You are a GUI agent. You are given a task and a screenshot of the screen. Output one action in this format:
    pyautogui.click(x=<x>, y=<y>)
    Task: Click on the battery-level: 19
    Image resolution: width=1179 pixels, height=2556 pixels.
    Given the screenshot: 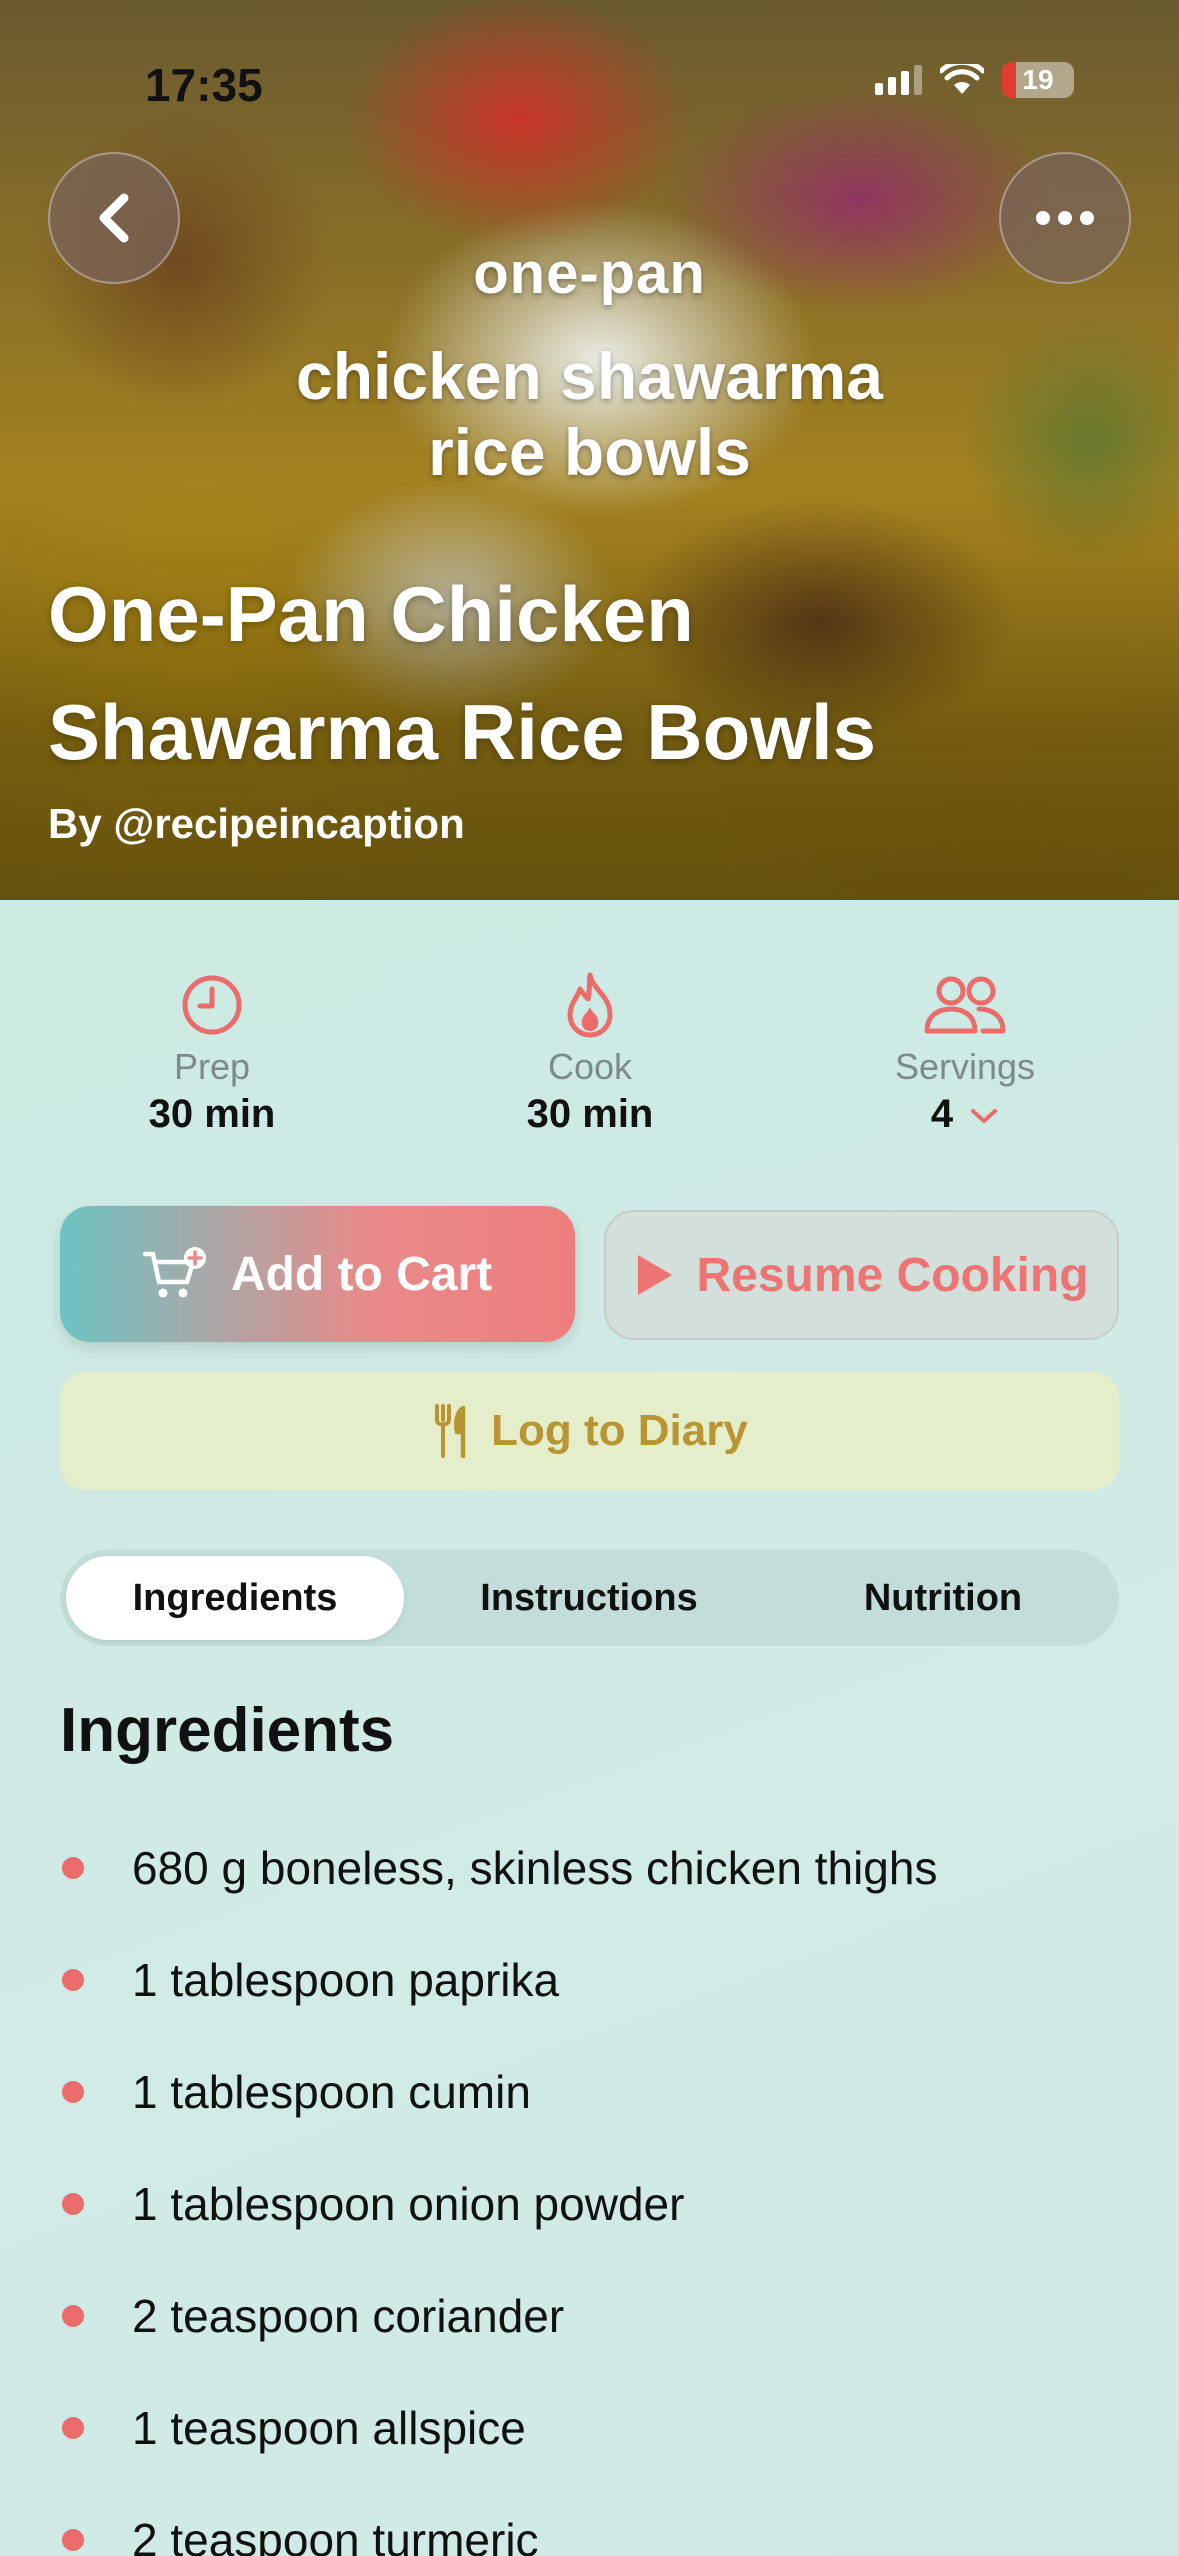 What is the action you would take?
    pyautogui.click(x=1038, y=79)
    